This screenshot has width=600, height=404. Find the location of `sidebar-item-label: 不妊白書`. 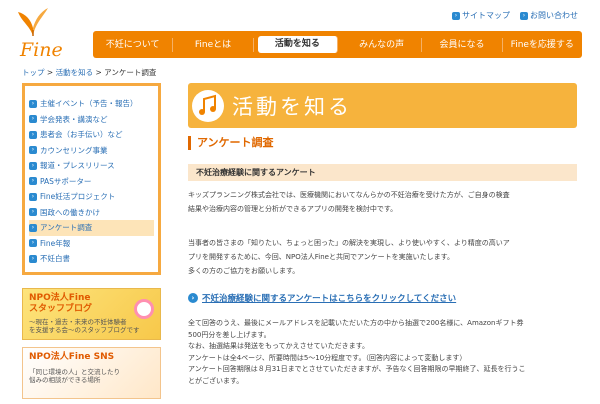

sidebar-item-label: 不妊白書 is located at coordinates (55, 259).